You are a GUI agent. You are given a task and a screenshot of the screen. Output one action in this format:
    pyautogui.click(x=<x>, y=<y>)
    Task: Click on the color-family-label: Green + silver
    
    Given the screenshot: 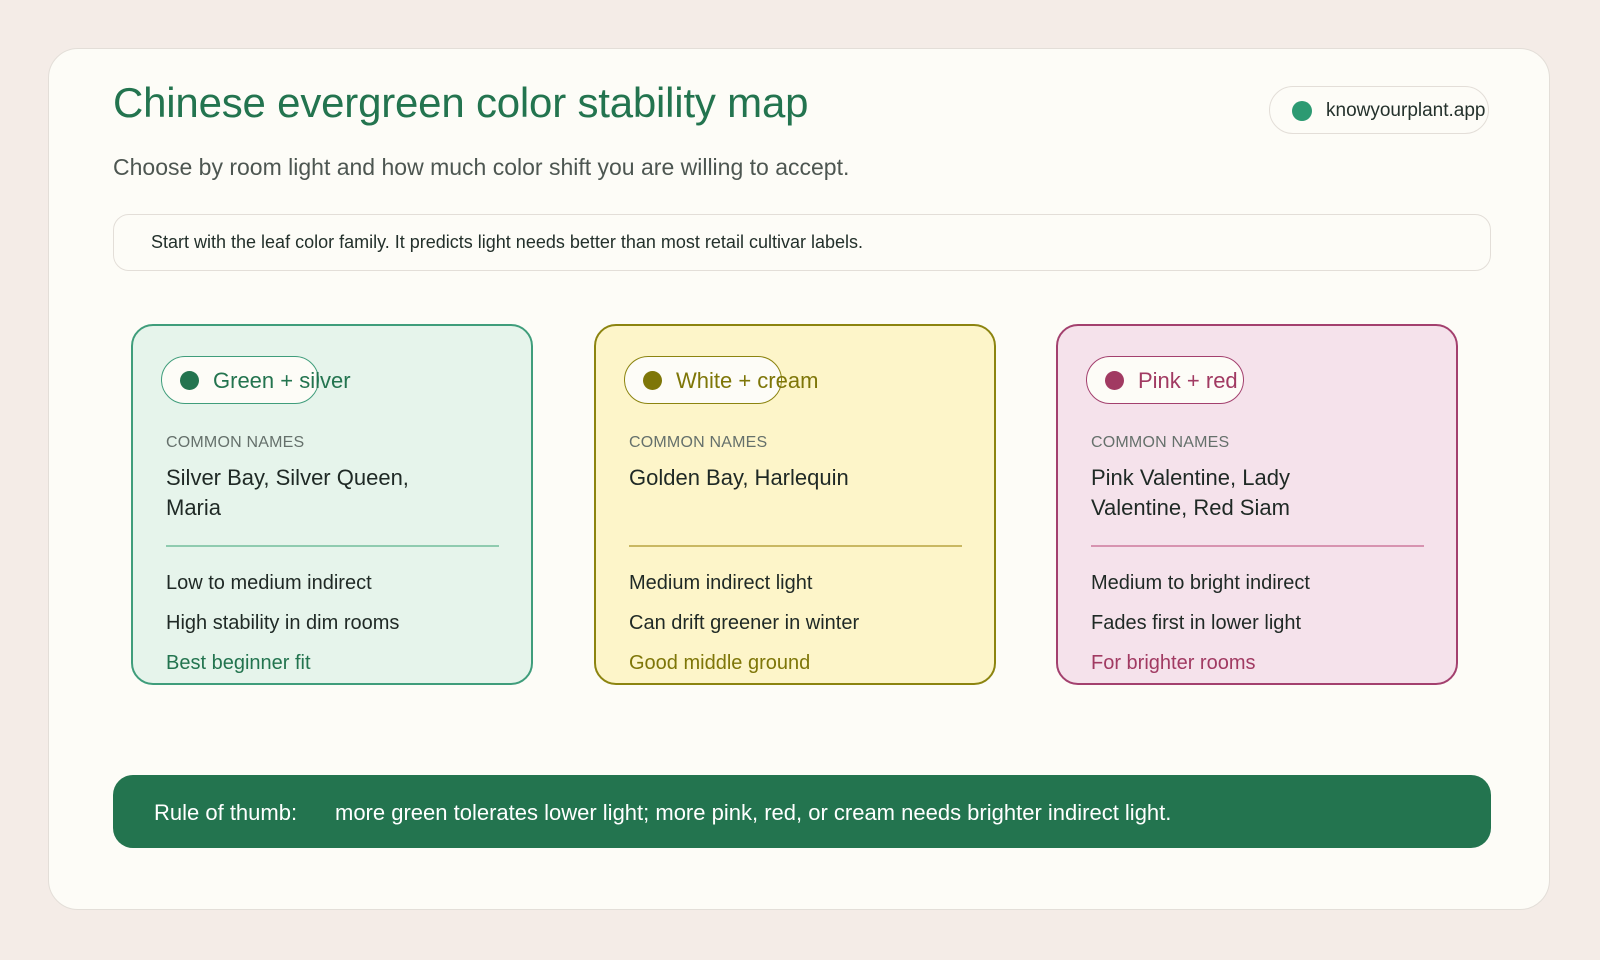 What is the action you would take?
    pyautogui.click(x=282, y=380)
    